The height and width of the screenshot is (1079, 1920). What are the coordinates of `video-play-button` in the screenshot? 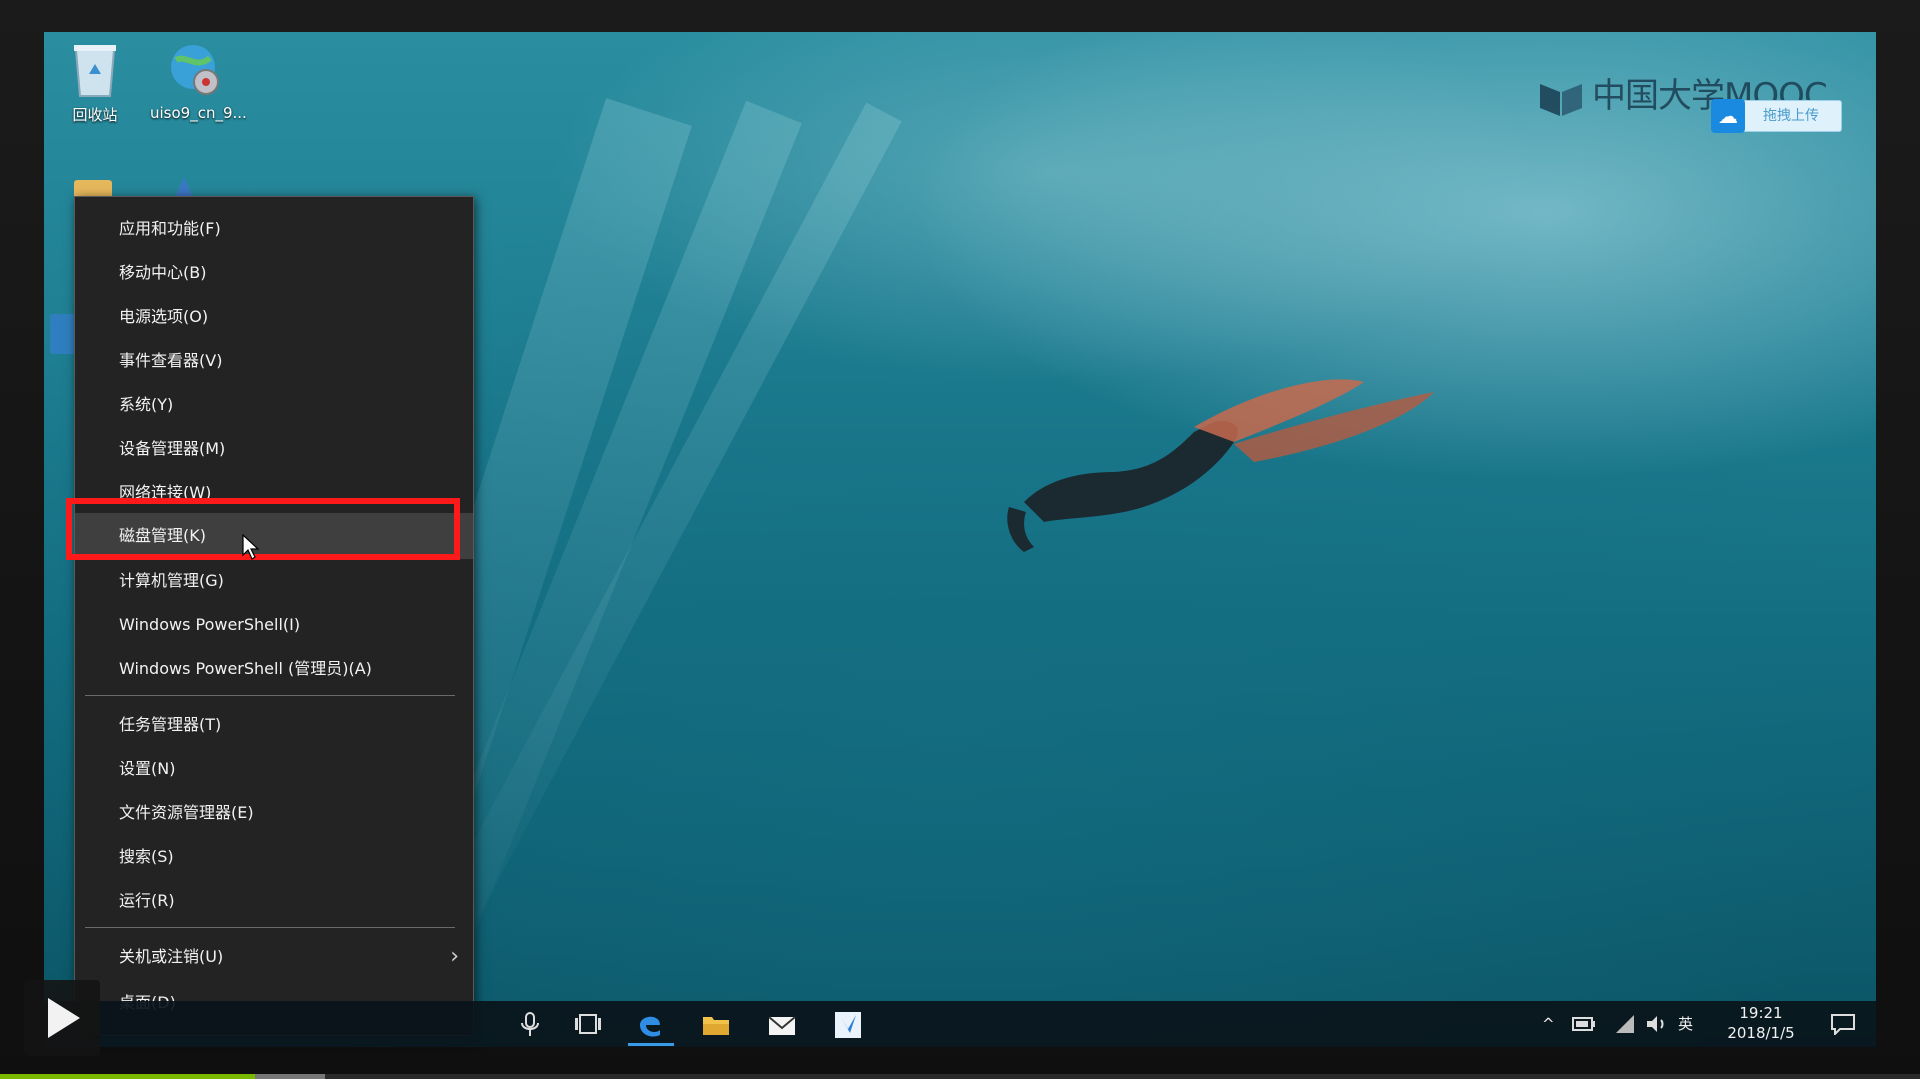 It's located at (62, 1018).